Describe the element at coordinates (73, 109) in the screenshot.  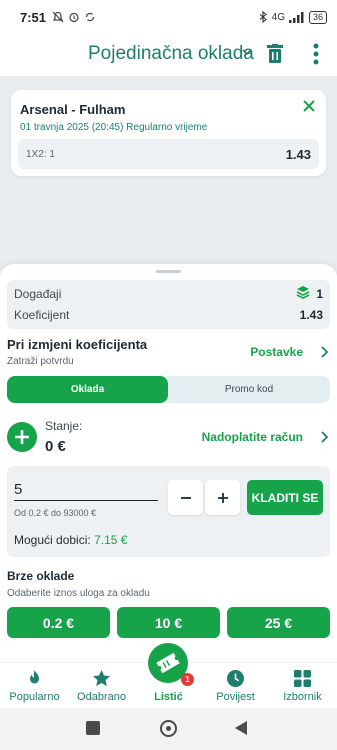
I see `match-name: Arsenal - Fulham` at that location.